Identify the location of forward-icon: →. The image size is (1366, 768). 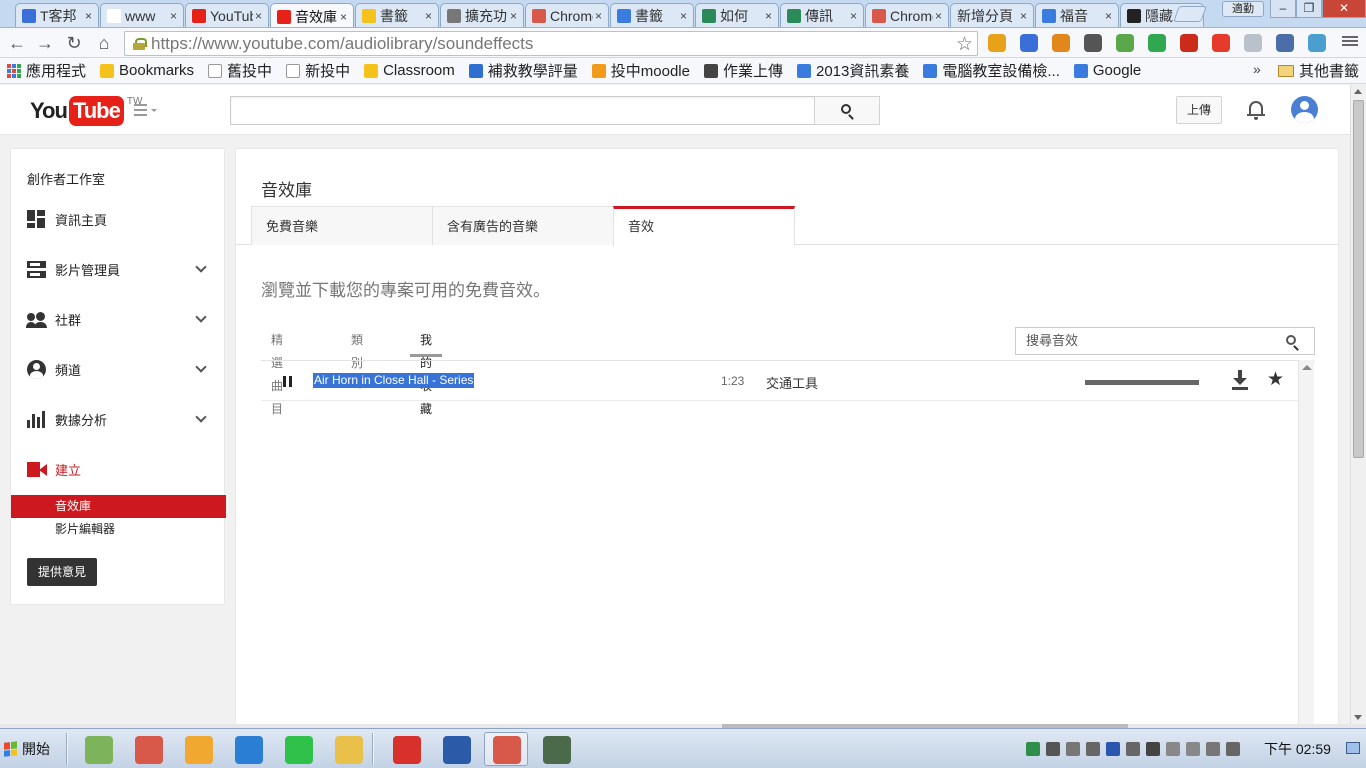
(45, 43).